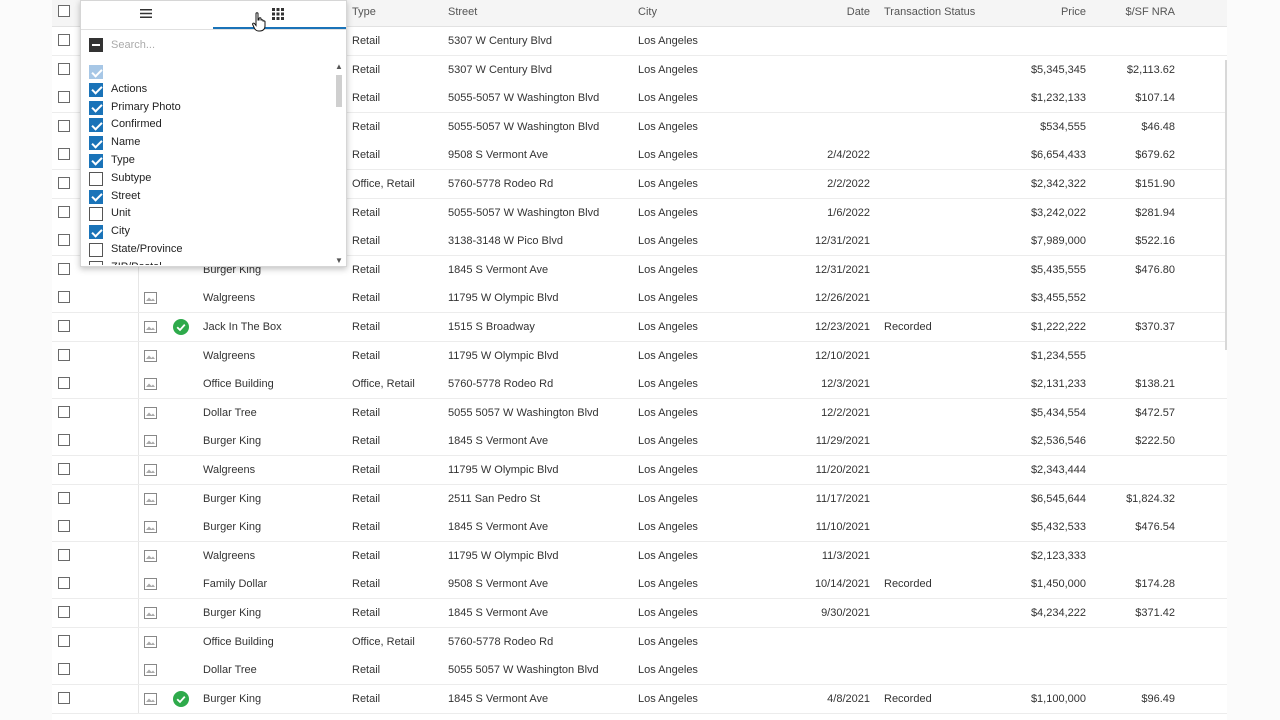 Image resolution: width=1280 pixels, height=720 pixels. Describe the element at coordinates (908, 584) in the screenshot. I see `status-cell: Recorded` at that location.